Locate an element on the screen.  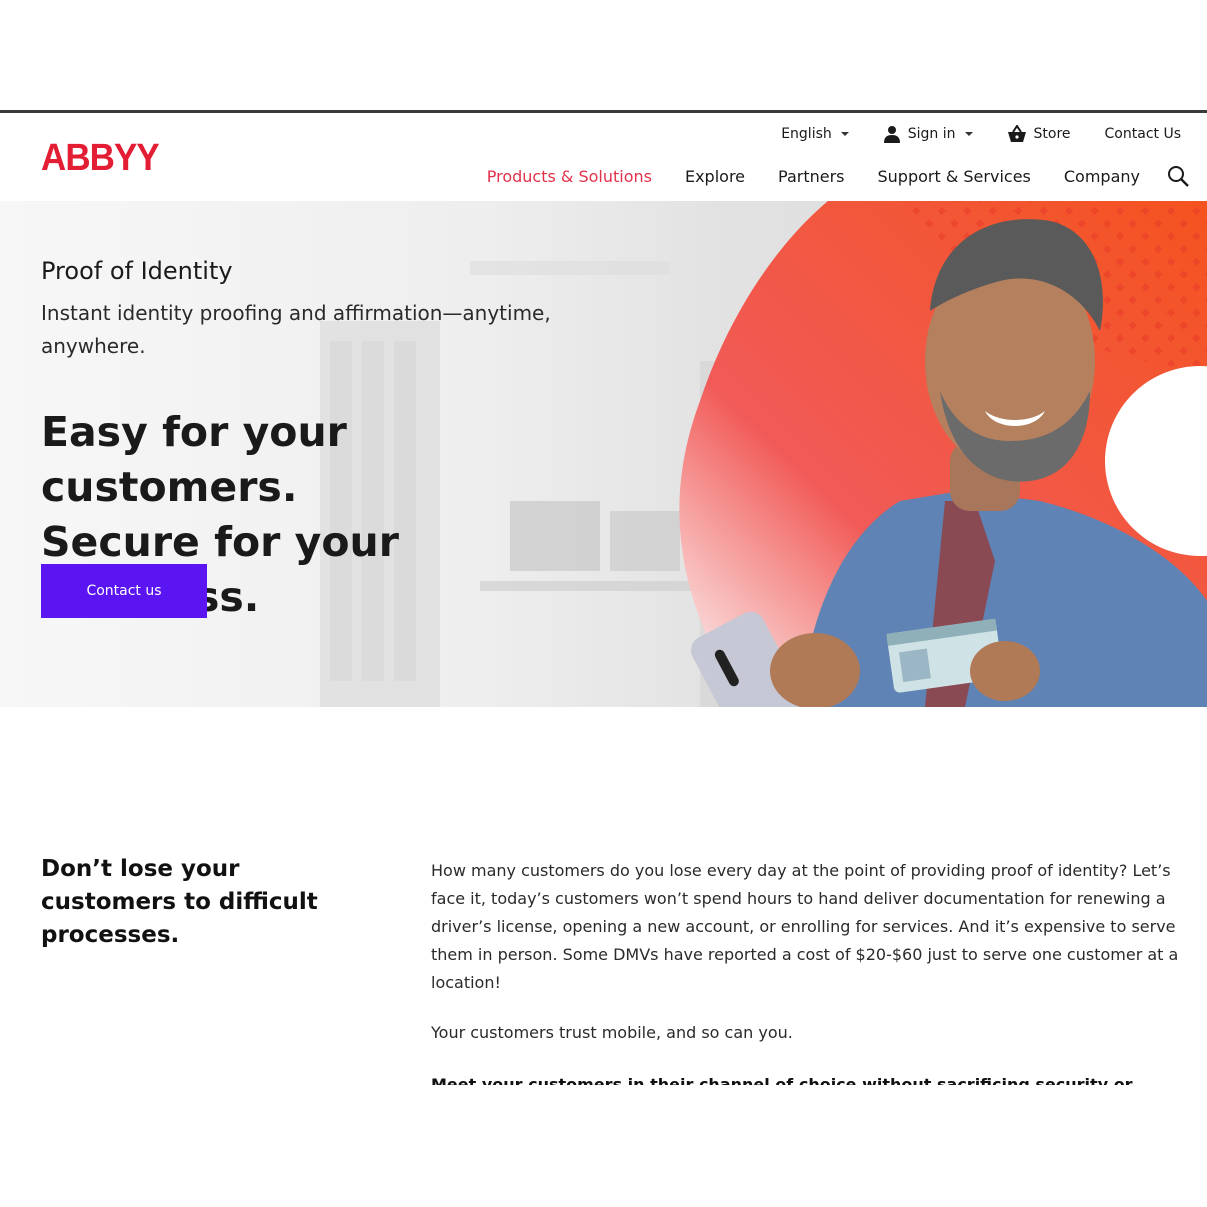
nav-products-solutions: Products & Solutions is located at coordinates (569, 176).